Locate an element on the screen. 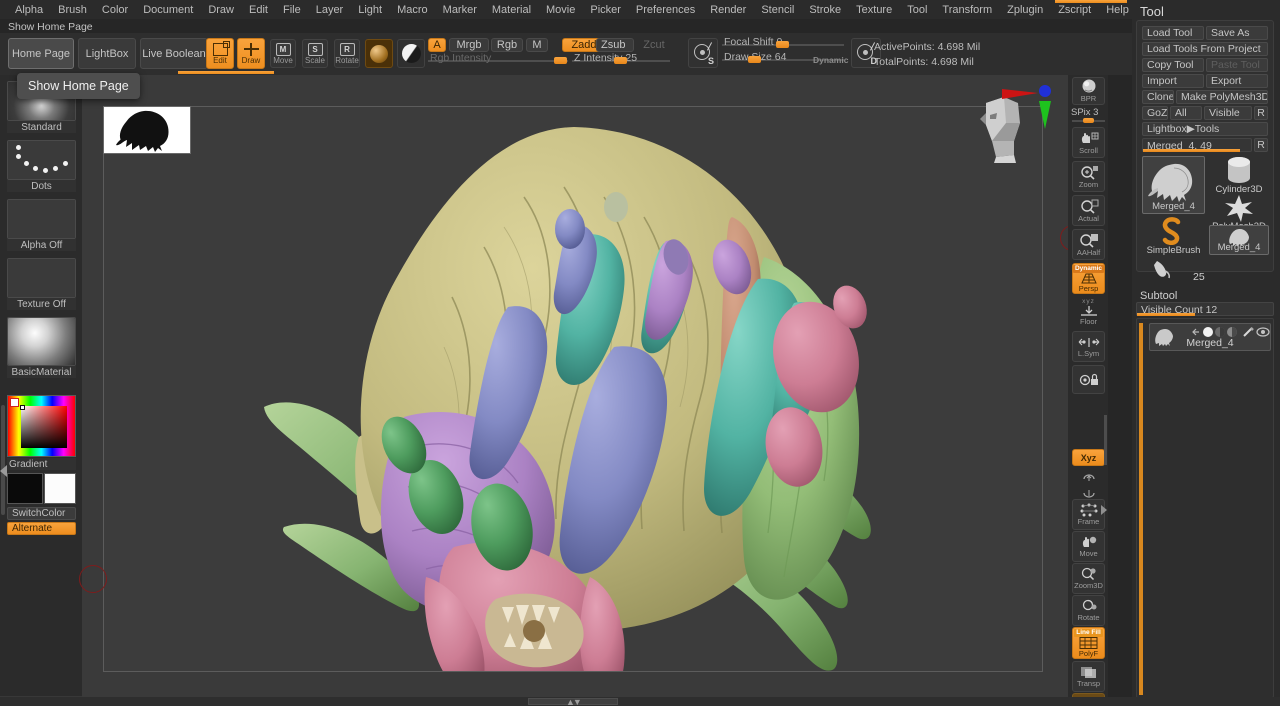 The image size is (1280, 706). texture-slot: Texture Off is located at coordinates (41, 284).